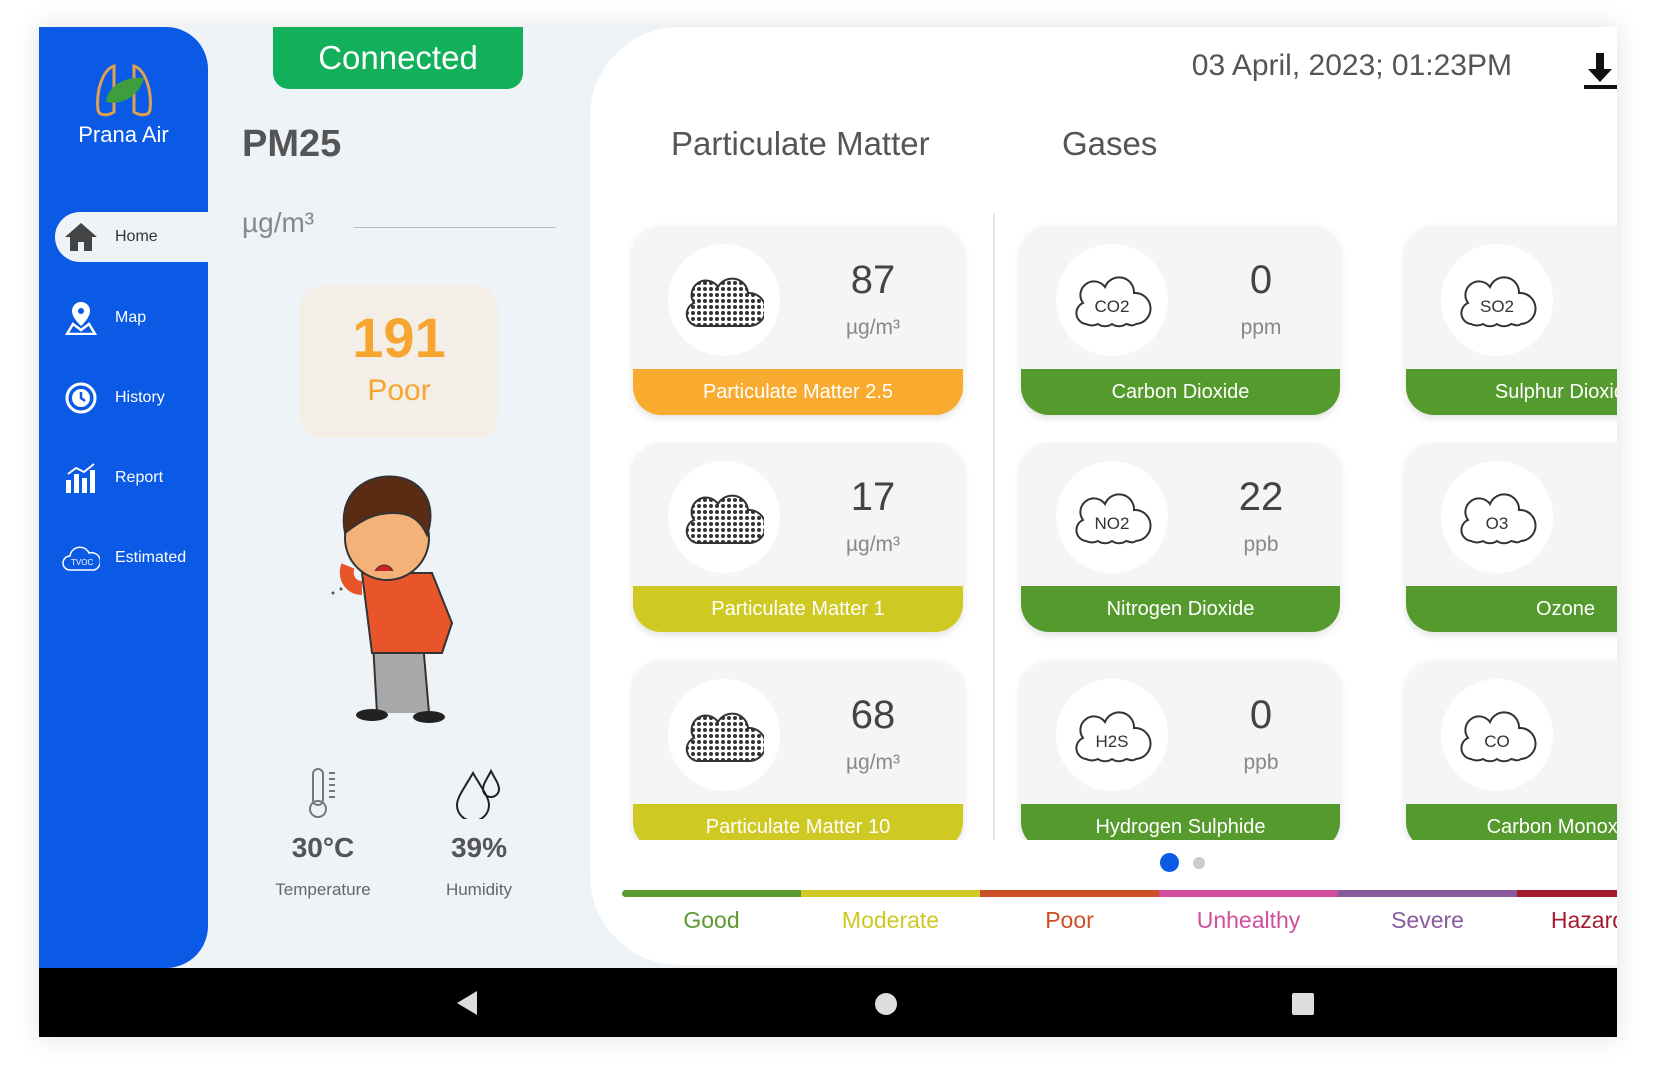 The width and height of the screenshot is (1654, 1087). What do you see at coordinates (323, 847) in the screenshot?
I see `temperature-value: 30°C` at bounding box center [323, 847].